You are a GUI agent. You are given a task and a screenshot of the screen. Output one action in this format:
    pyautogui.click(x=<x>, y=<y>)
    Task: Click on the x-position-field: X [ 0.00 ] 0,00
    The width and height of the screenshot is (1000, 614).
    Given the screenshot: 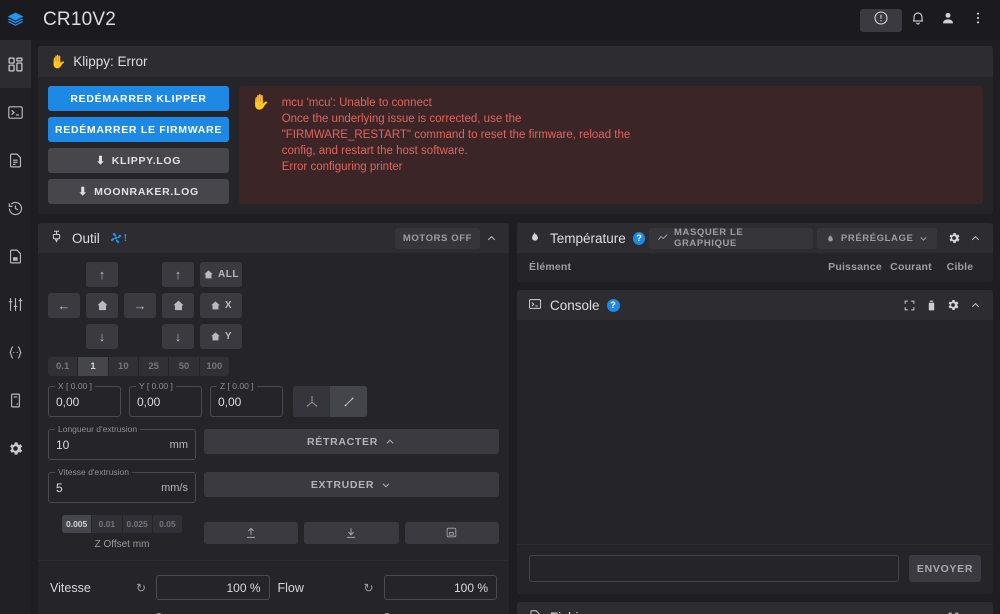 What is the action you would take?
    pyautogui.click(x=84, y=399)
    